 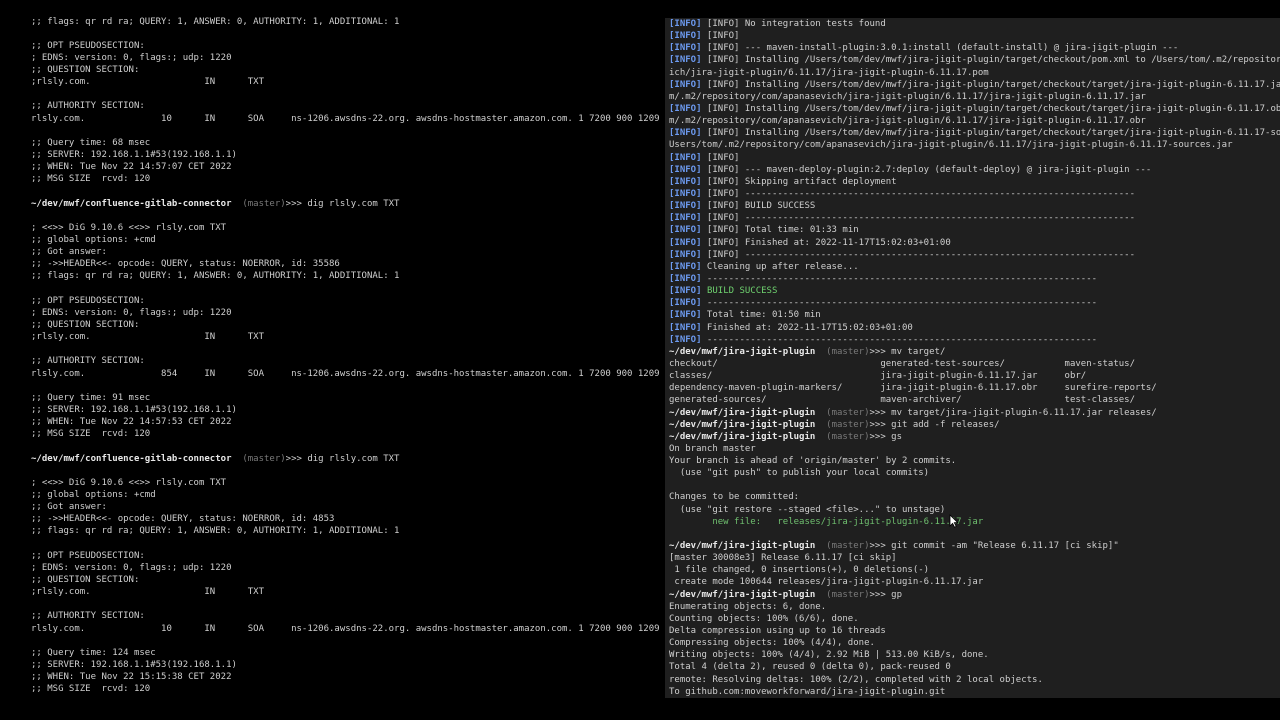 What do you see at coordinates (345, 398) in the screenshot?
I see `terminal-line: ;; Query time: 91 msec` at bounding box center [345, 398].